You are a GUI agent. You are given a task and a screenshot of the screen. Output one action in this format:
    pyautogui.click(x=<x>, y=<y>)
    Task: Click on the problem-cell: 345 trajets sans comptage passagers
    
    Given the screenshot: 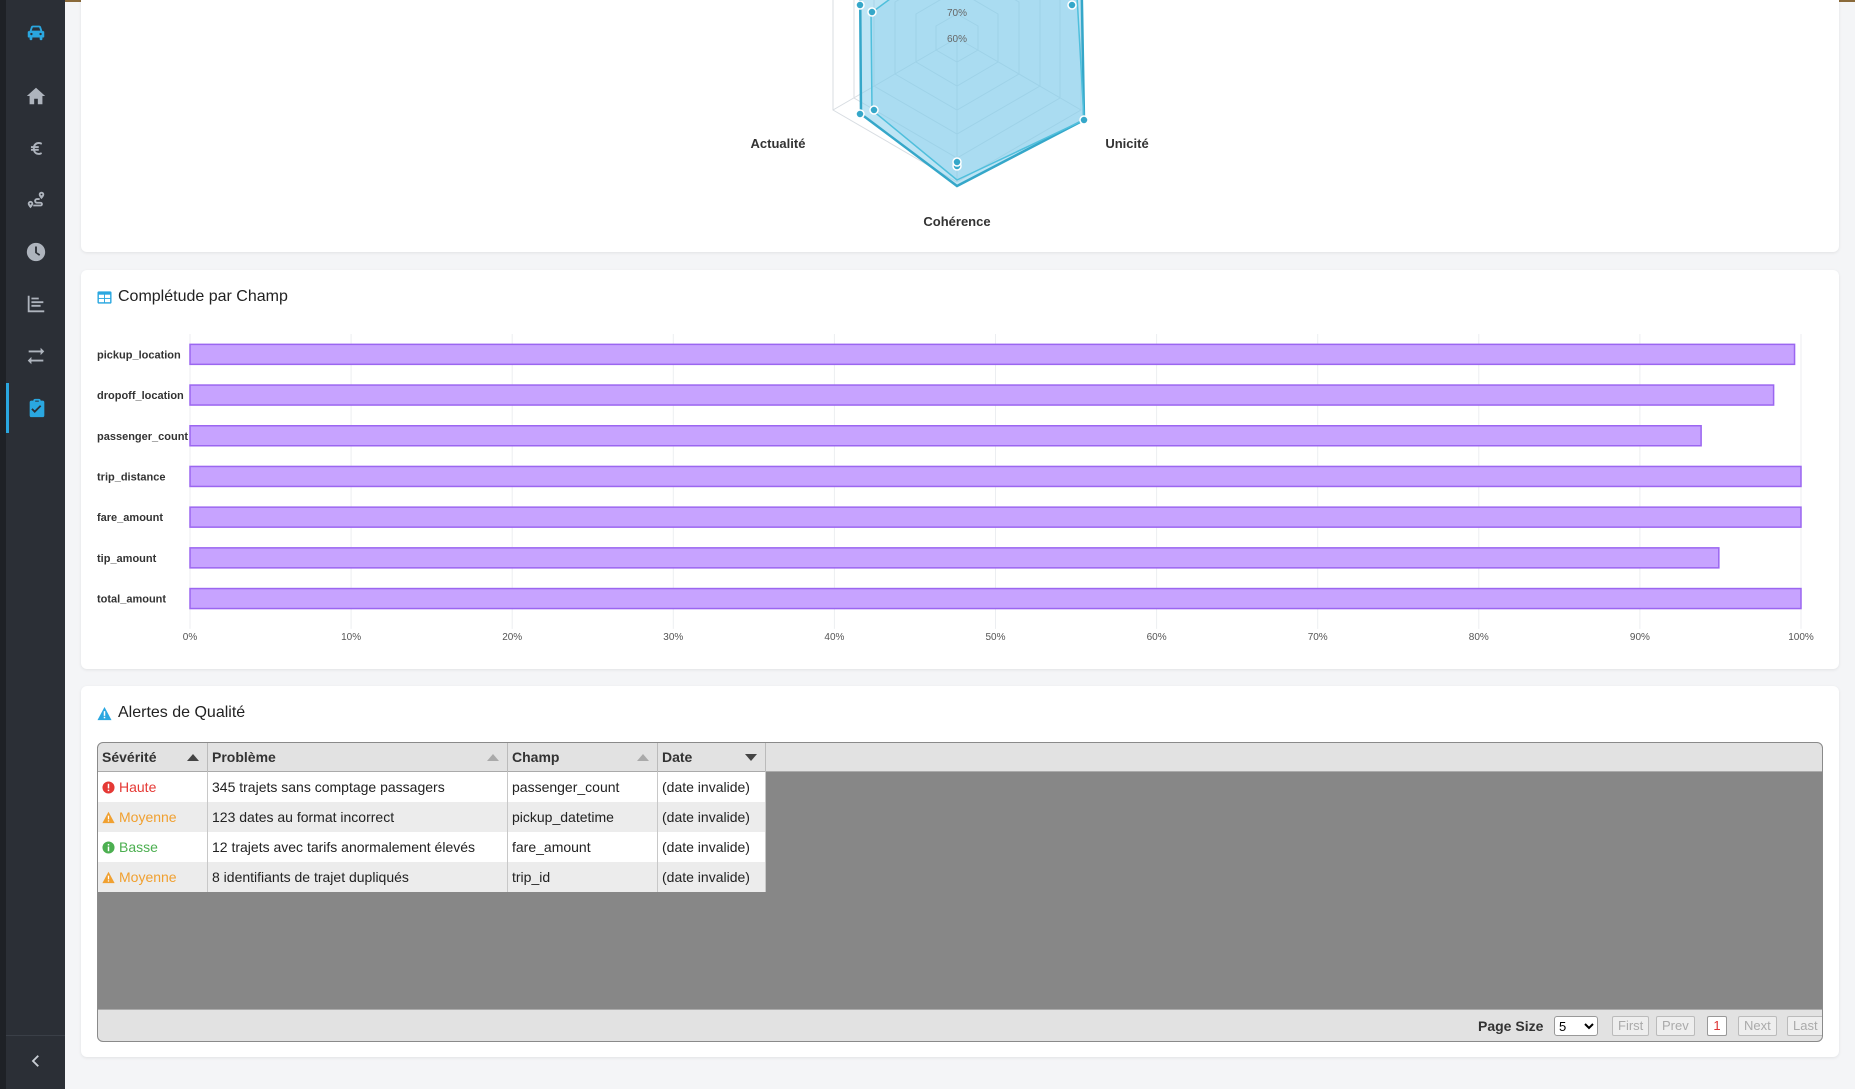 What is the action you would take?
    pyautogui.click(x=358, y=787)
    